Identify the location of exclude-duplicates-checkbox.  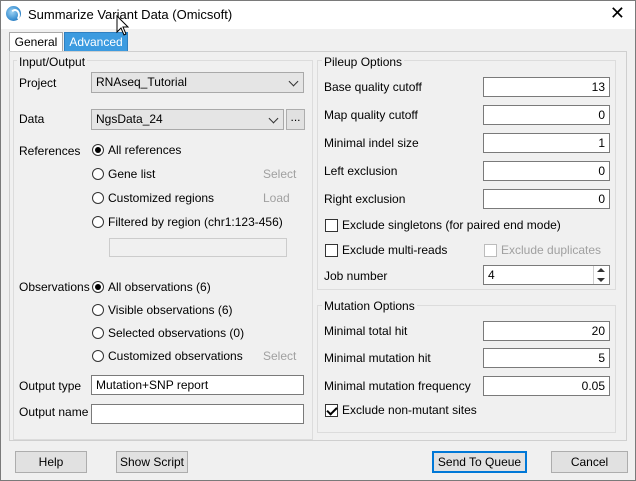
(490, 250).